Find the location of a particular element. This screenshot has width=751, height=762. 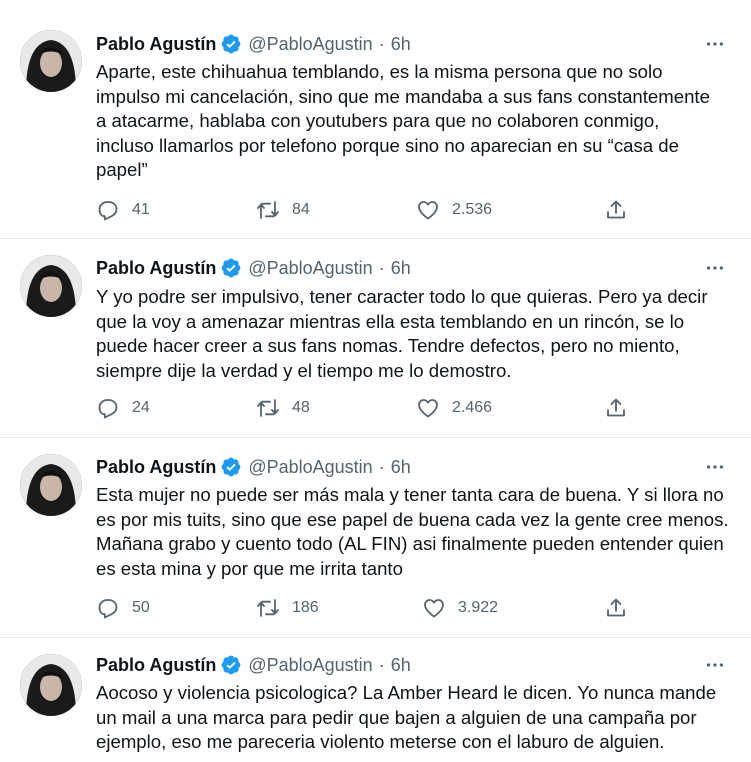

like-button: 2.536 is located at coordinates (454, 210).